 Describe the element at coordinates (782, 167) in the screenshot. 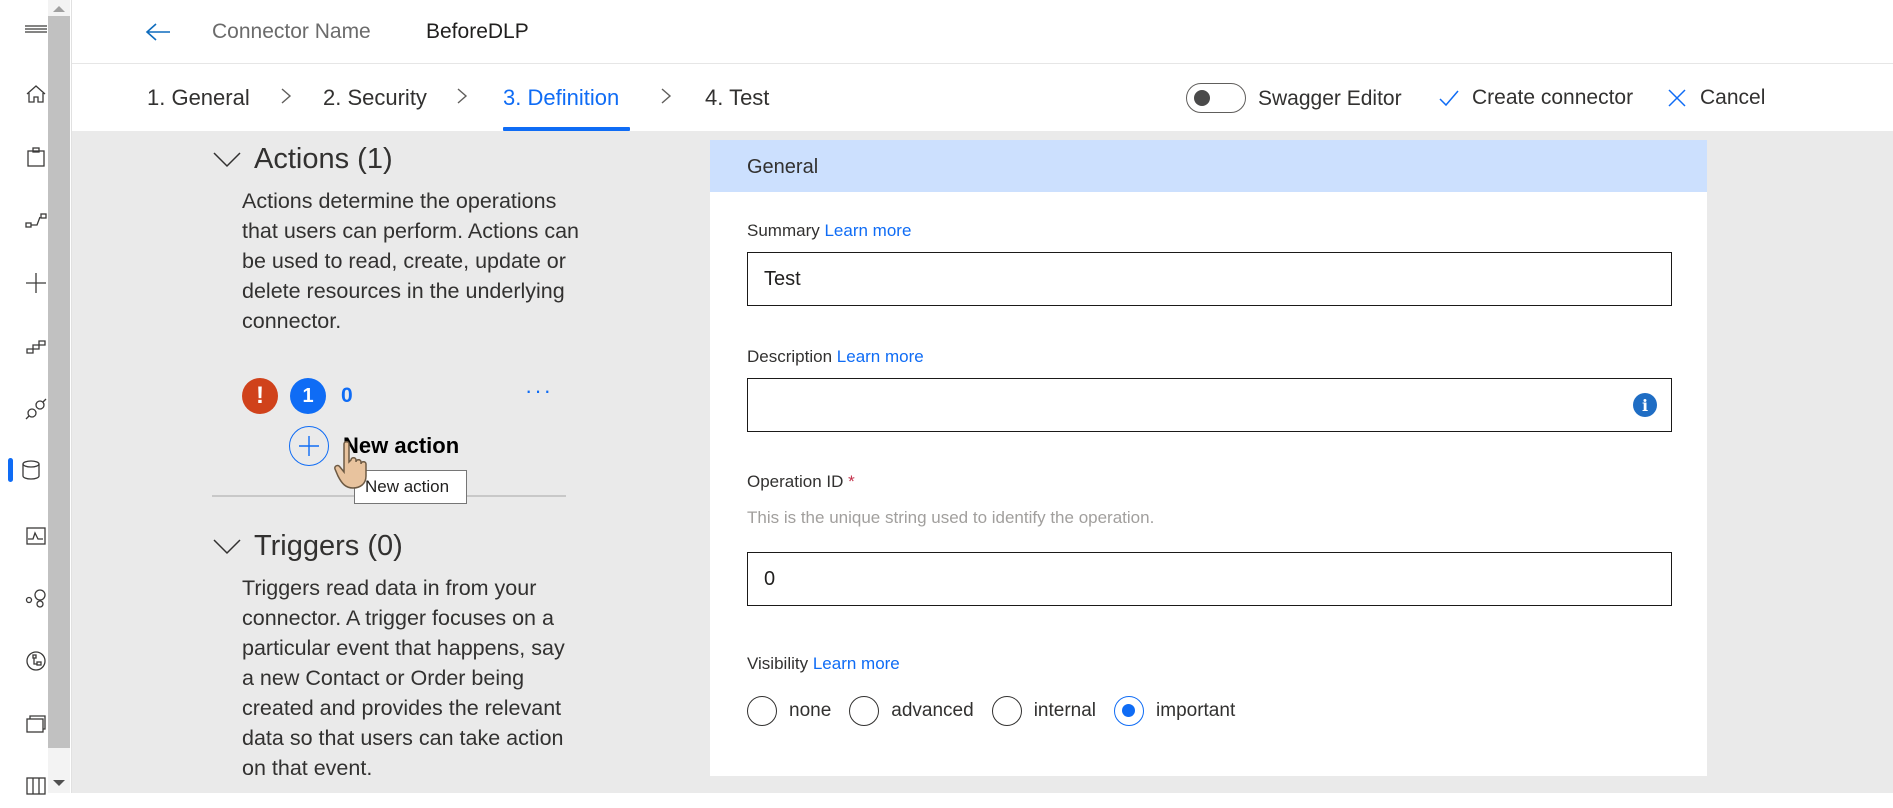

I see `general-title: General` at that location.